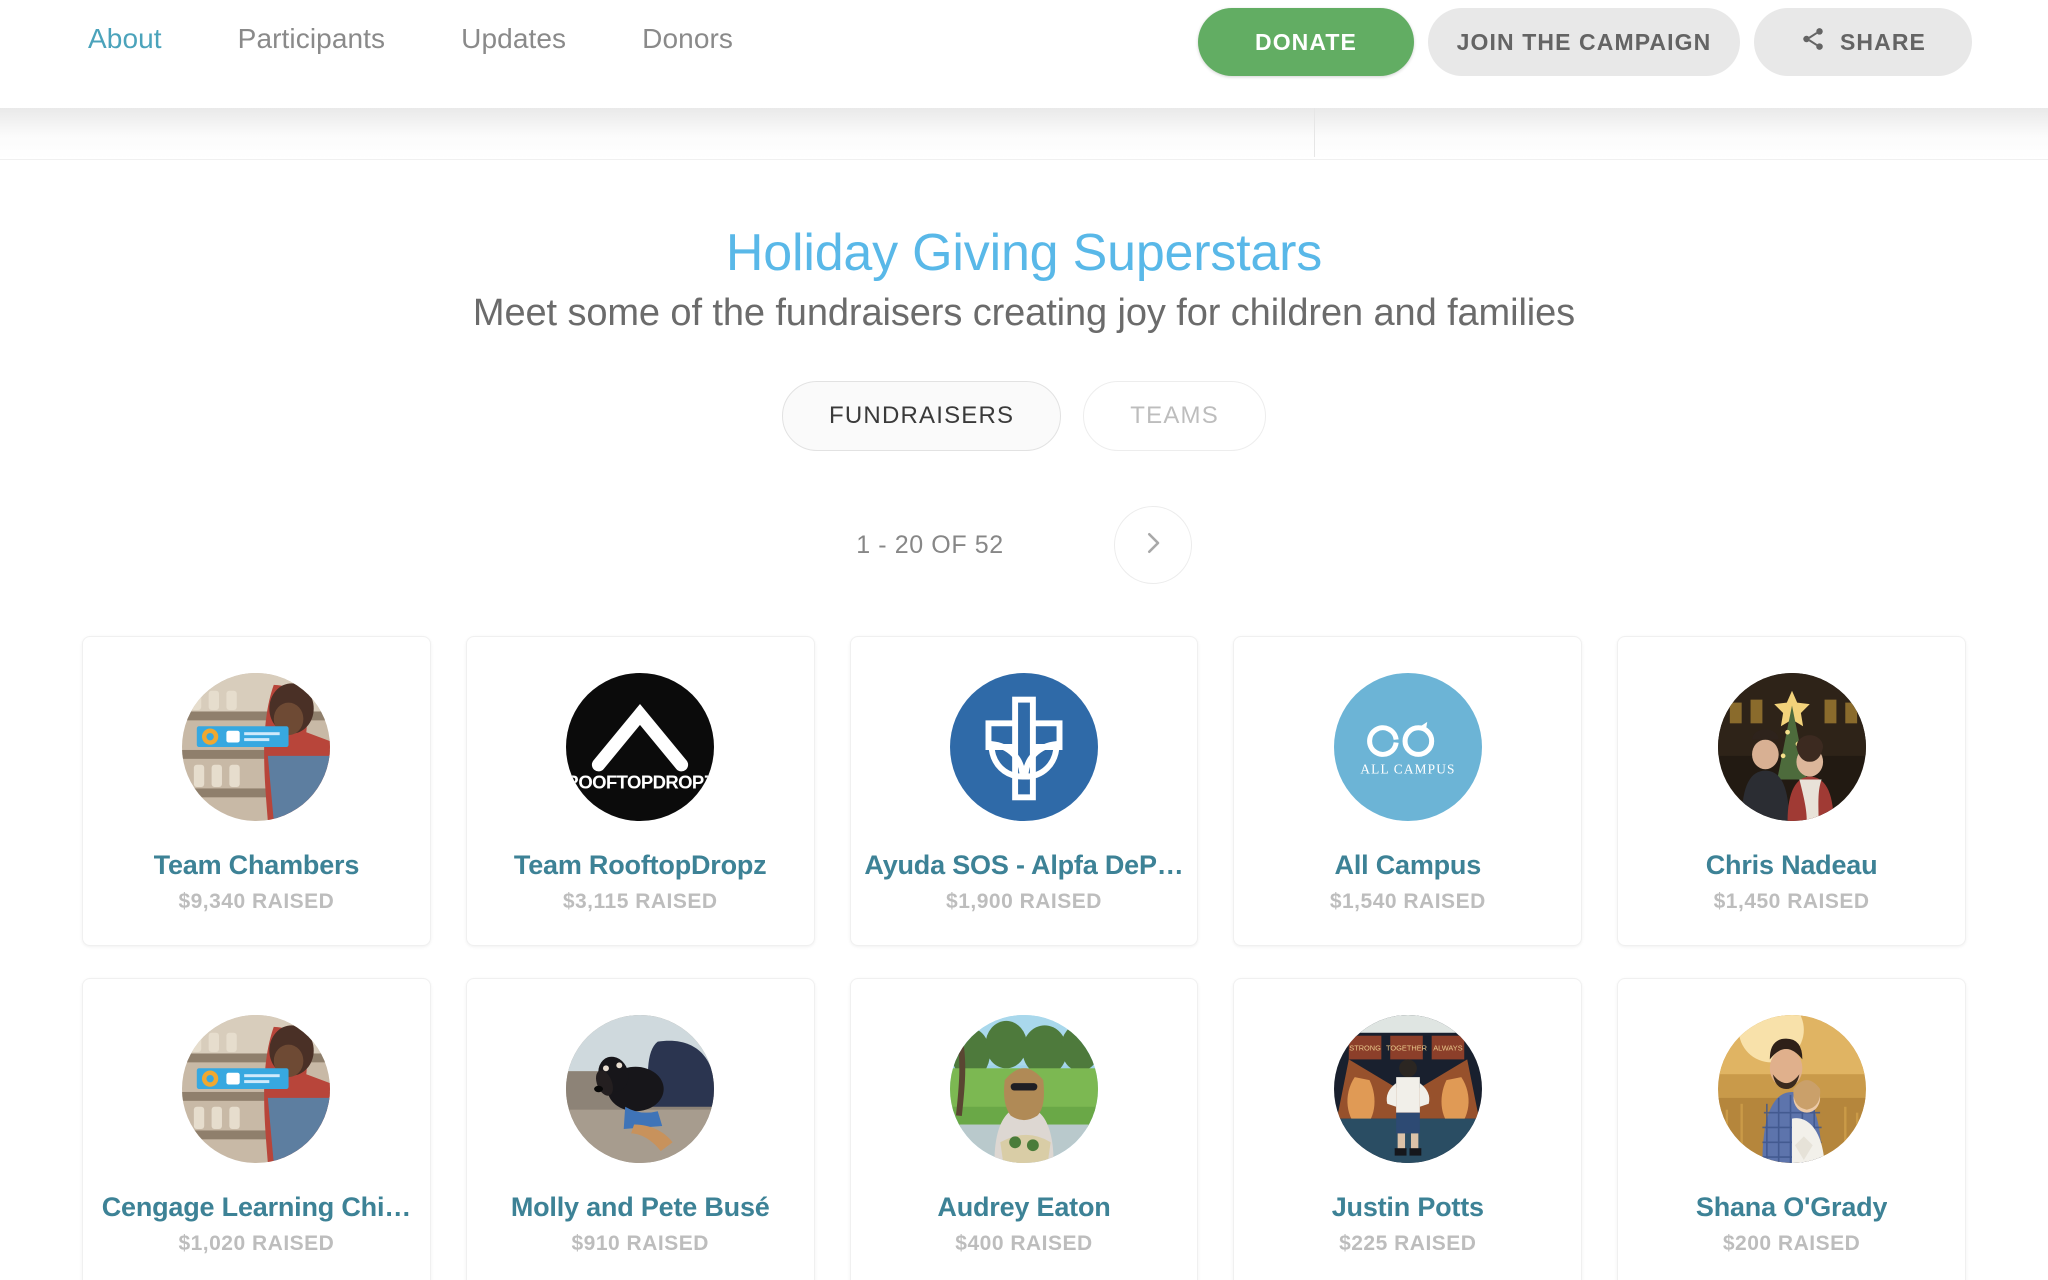 The width and height of the screenshot is (2048, 1280). Describe the element at coordinates (1792, 865) in the screenshot. I see `fundraiser-name: Chris Nadeau` at that location.